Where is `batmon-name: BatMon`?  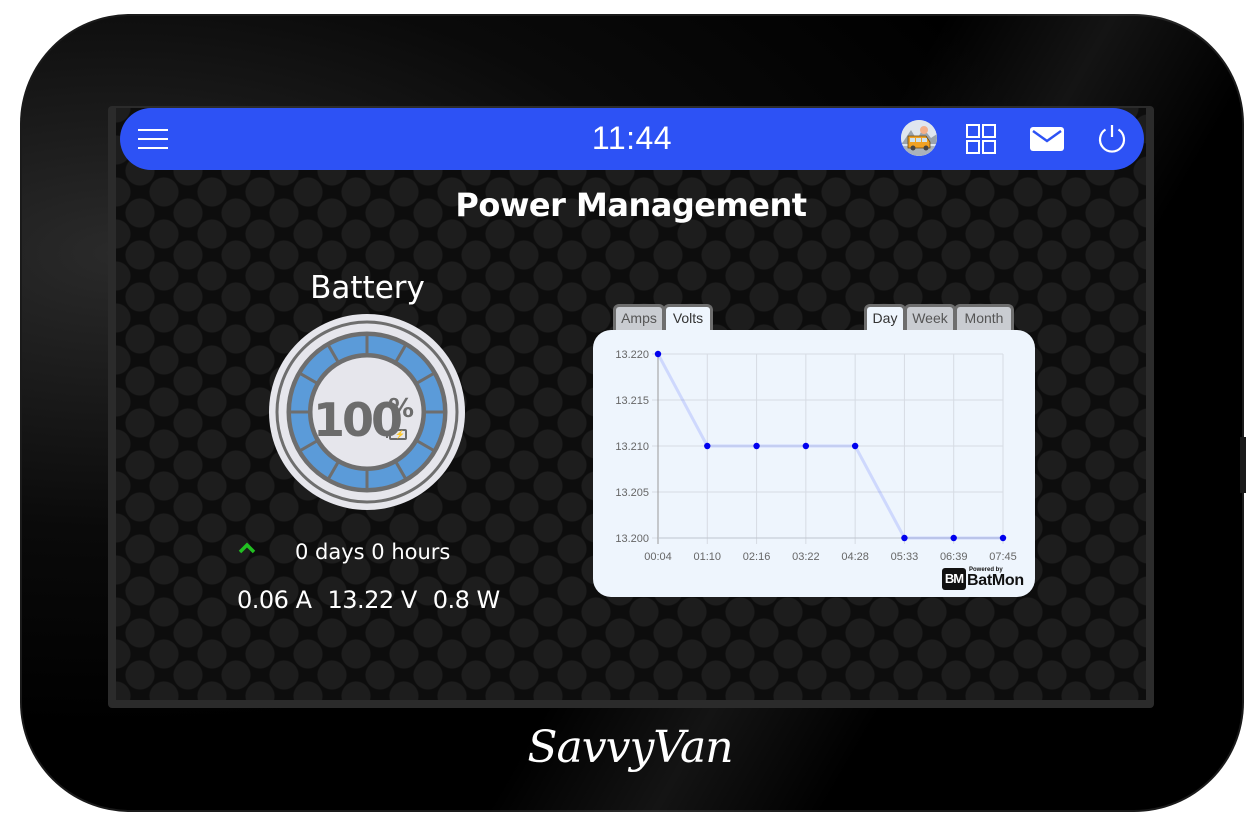
batmon-name: BatMon is located at coordinates (995, 580).